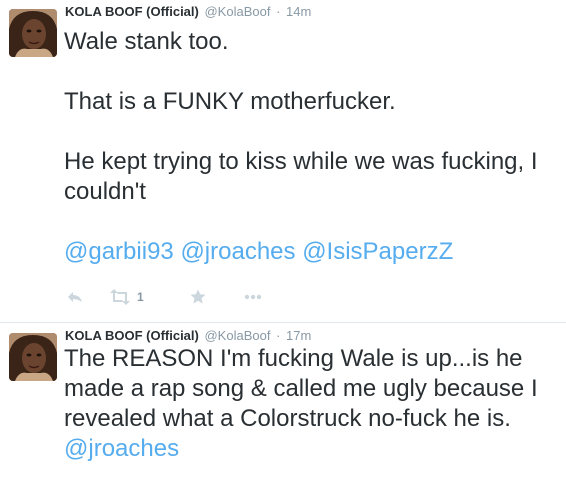 The width and height of the screenshot is (566, 488). I want to click on reply-button, so click(75, 297).